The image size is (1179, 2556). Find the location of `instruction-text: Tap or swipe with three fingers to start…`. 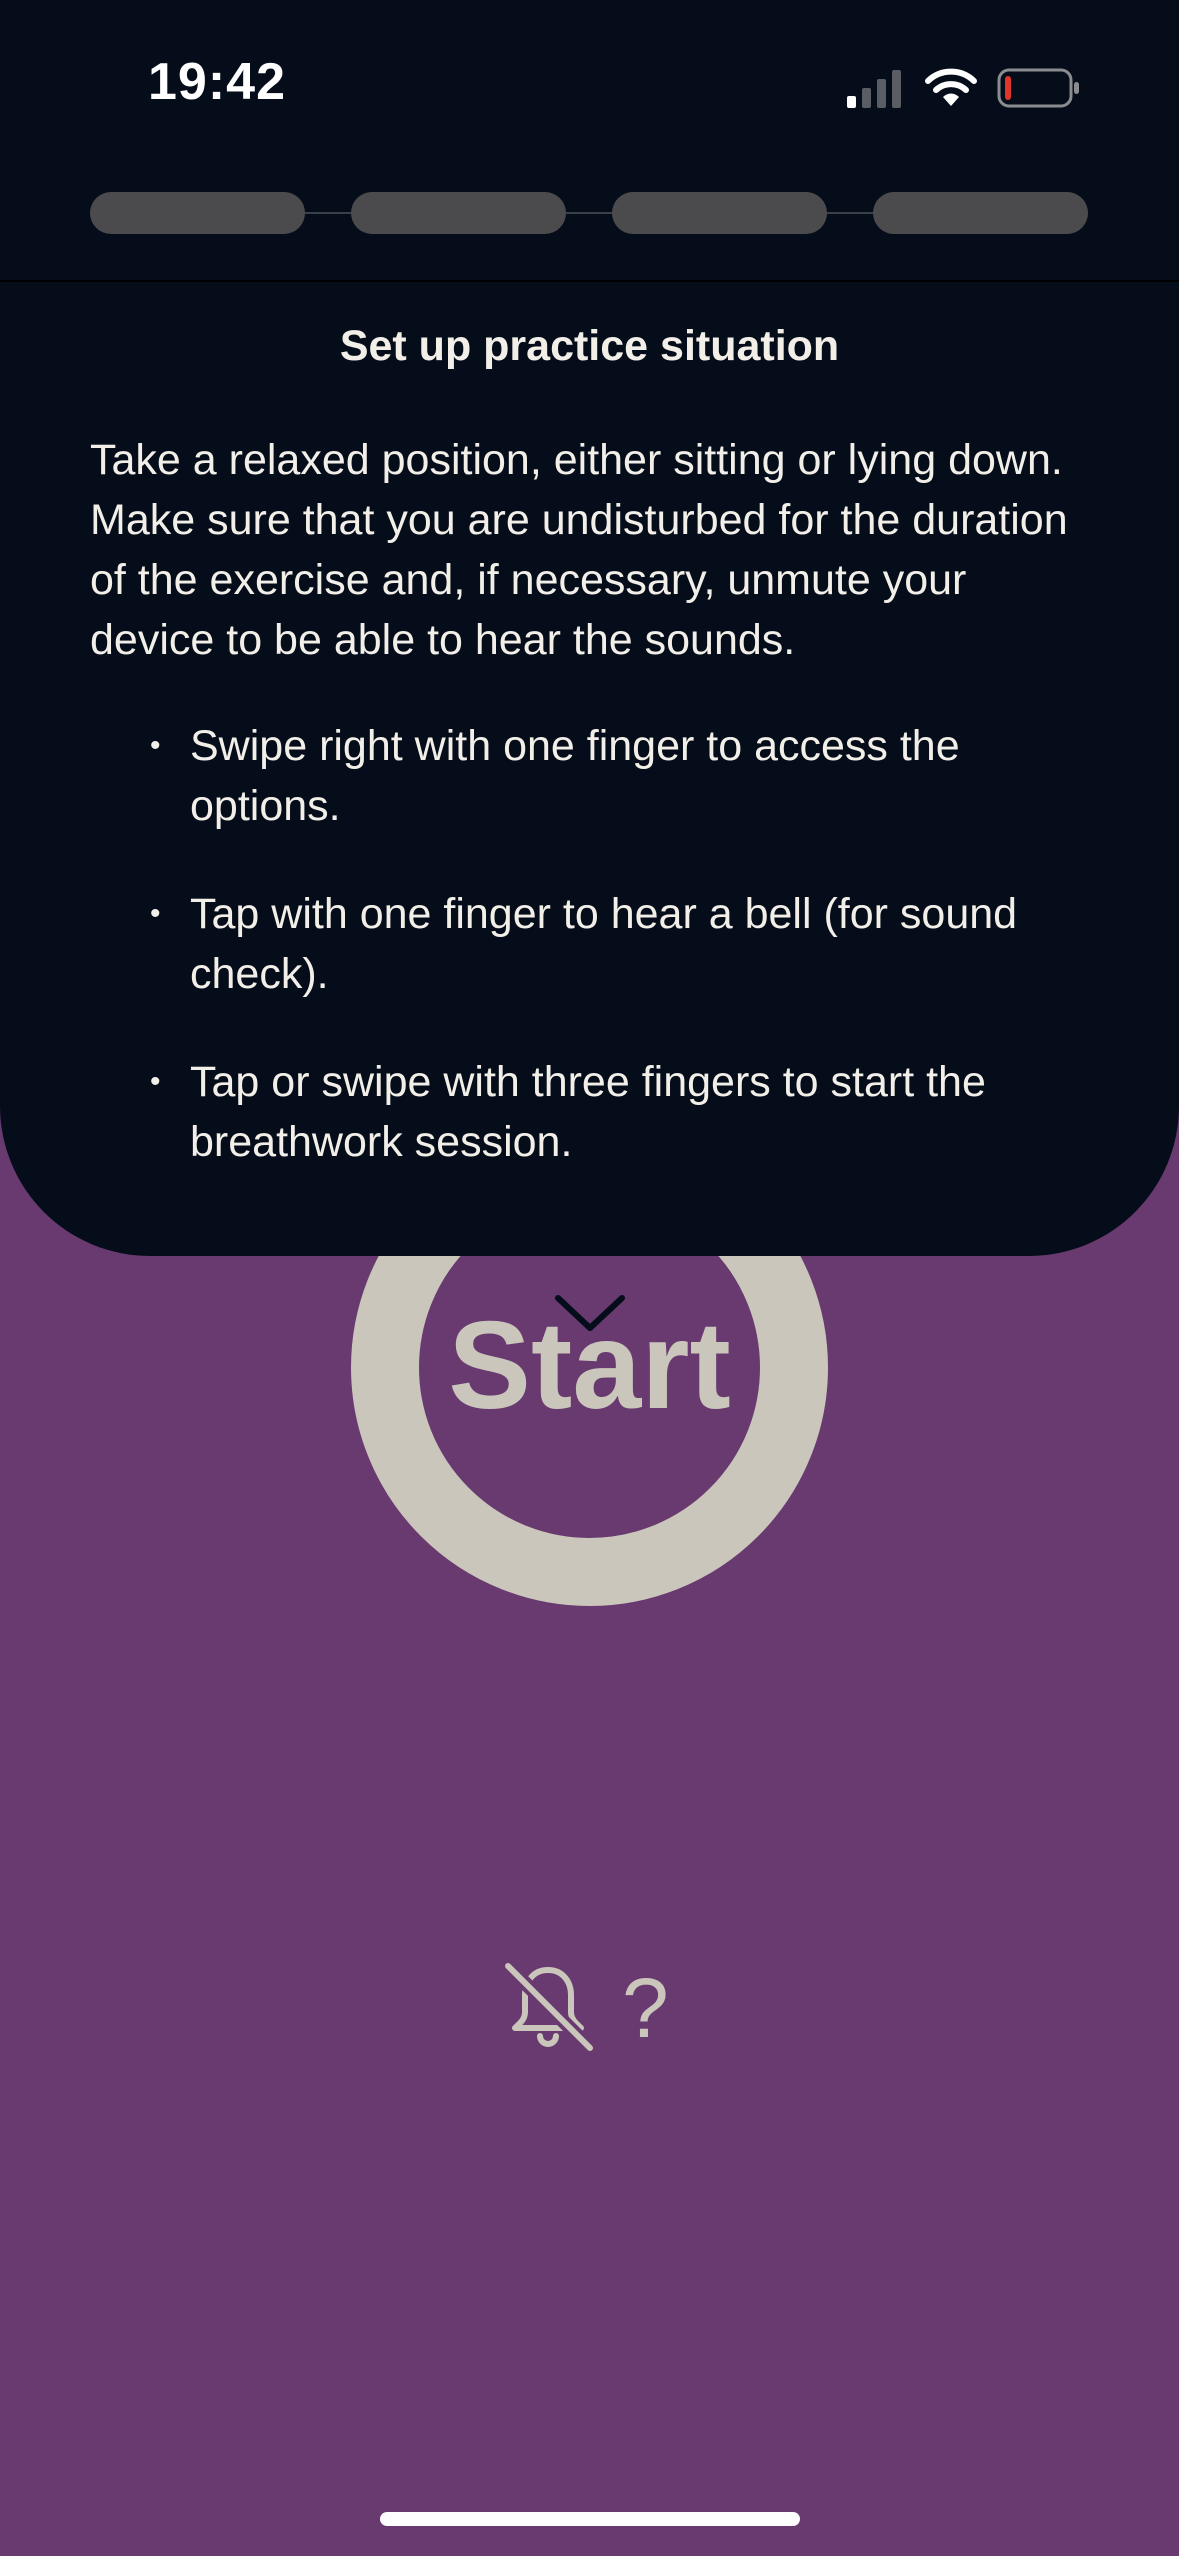

instruction-text: Tap or swipe with three fingers to start… is located at coordinates (588, 1112).